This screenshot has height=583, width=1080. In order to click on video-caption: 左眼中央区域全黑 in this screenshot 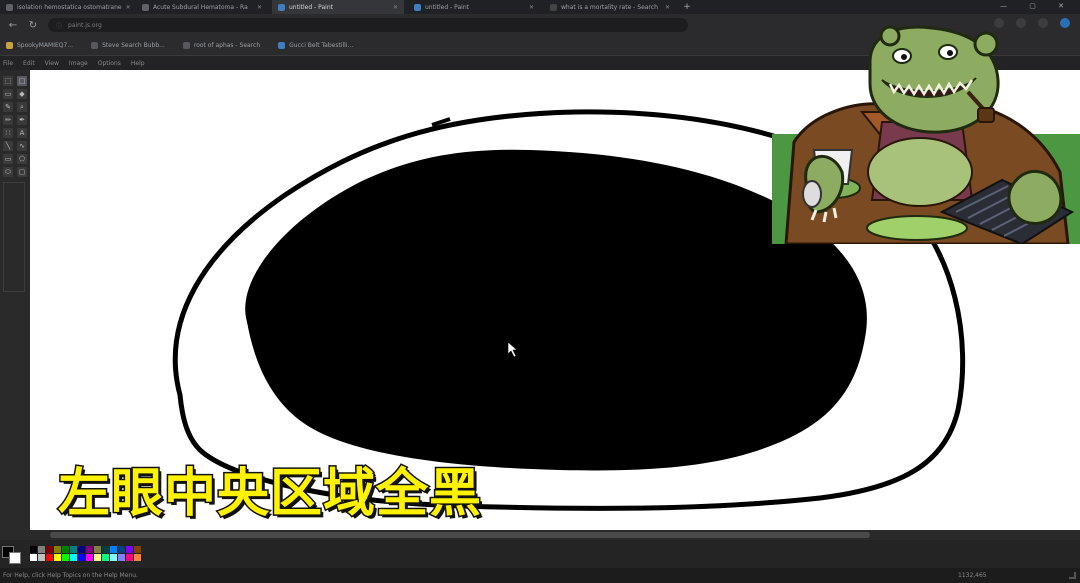, I will do `click(269, 494)`.